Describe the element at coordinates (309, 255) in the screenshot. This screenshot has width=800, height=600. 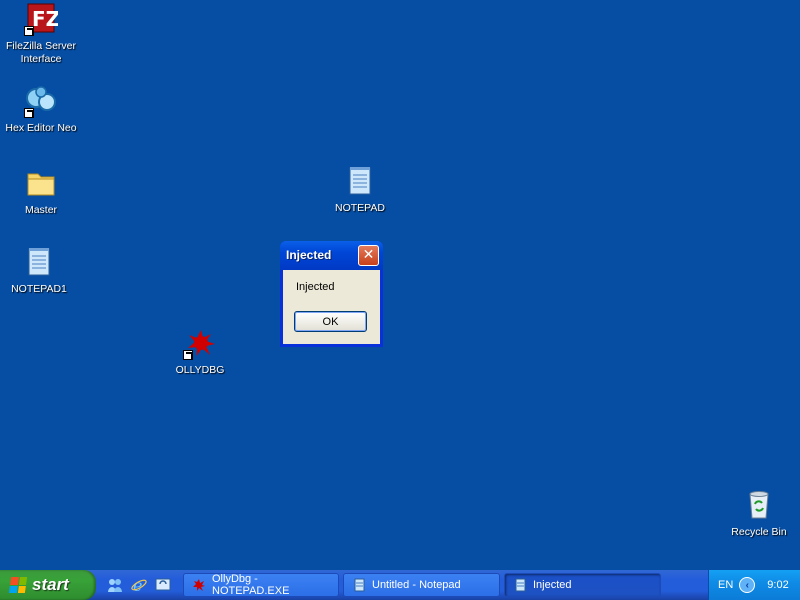
I see `dialog-title: Injected` at that location.